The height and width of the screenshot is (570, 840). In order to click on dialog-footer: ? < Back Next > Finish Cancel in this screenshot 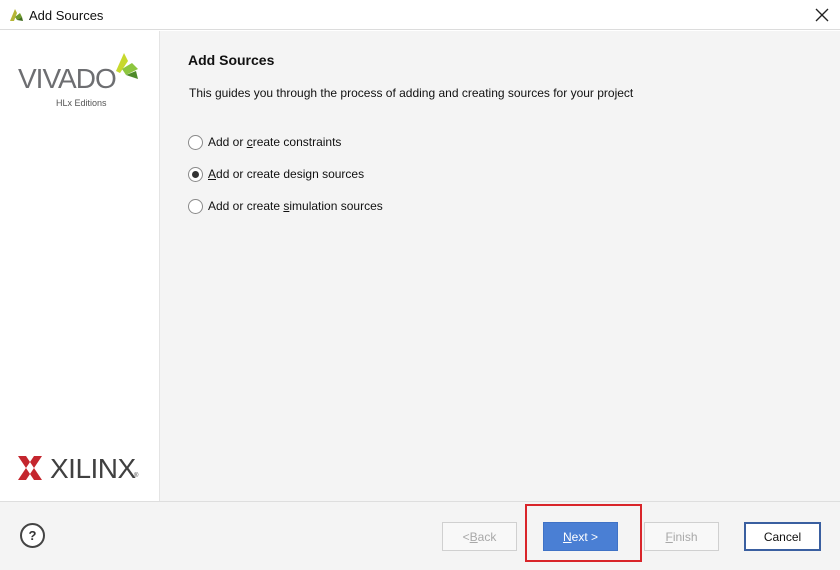, I will do `click(420, 535)`.